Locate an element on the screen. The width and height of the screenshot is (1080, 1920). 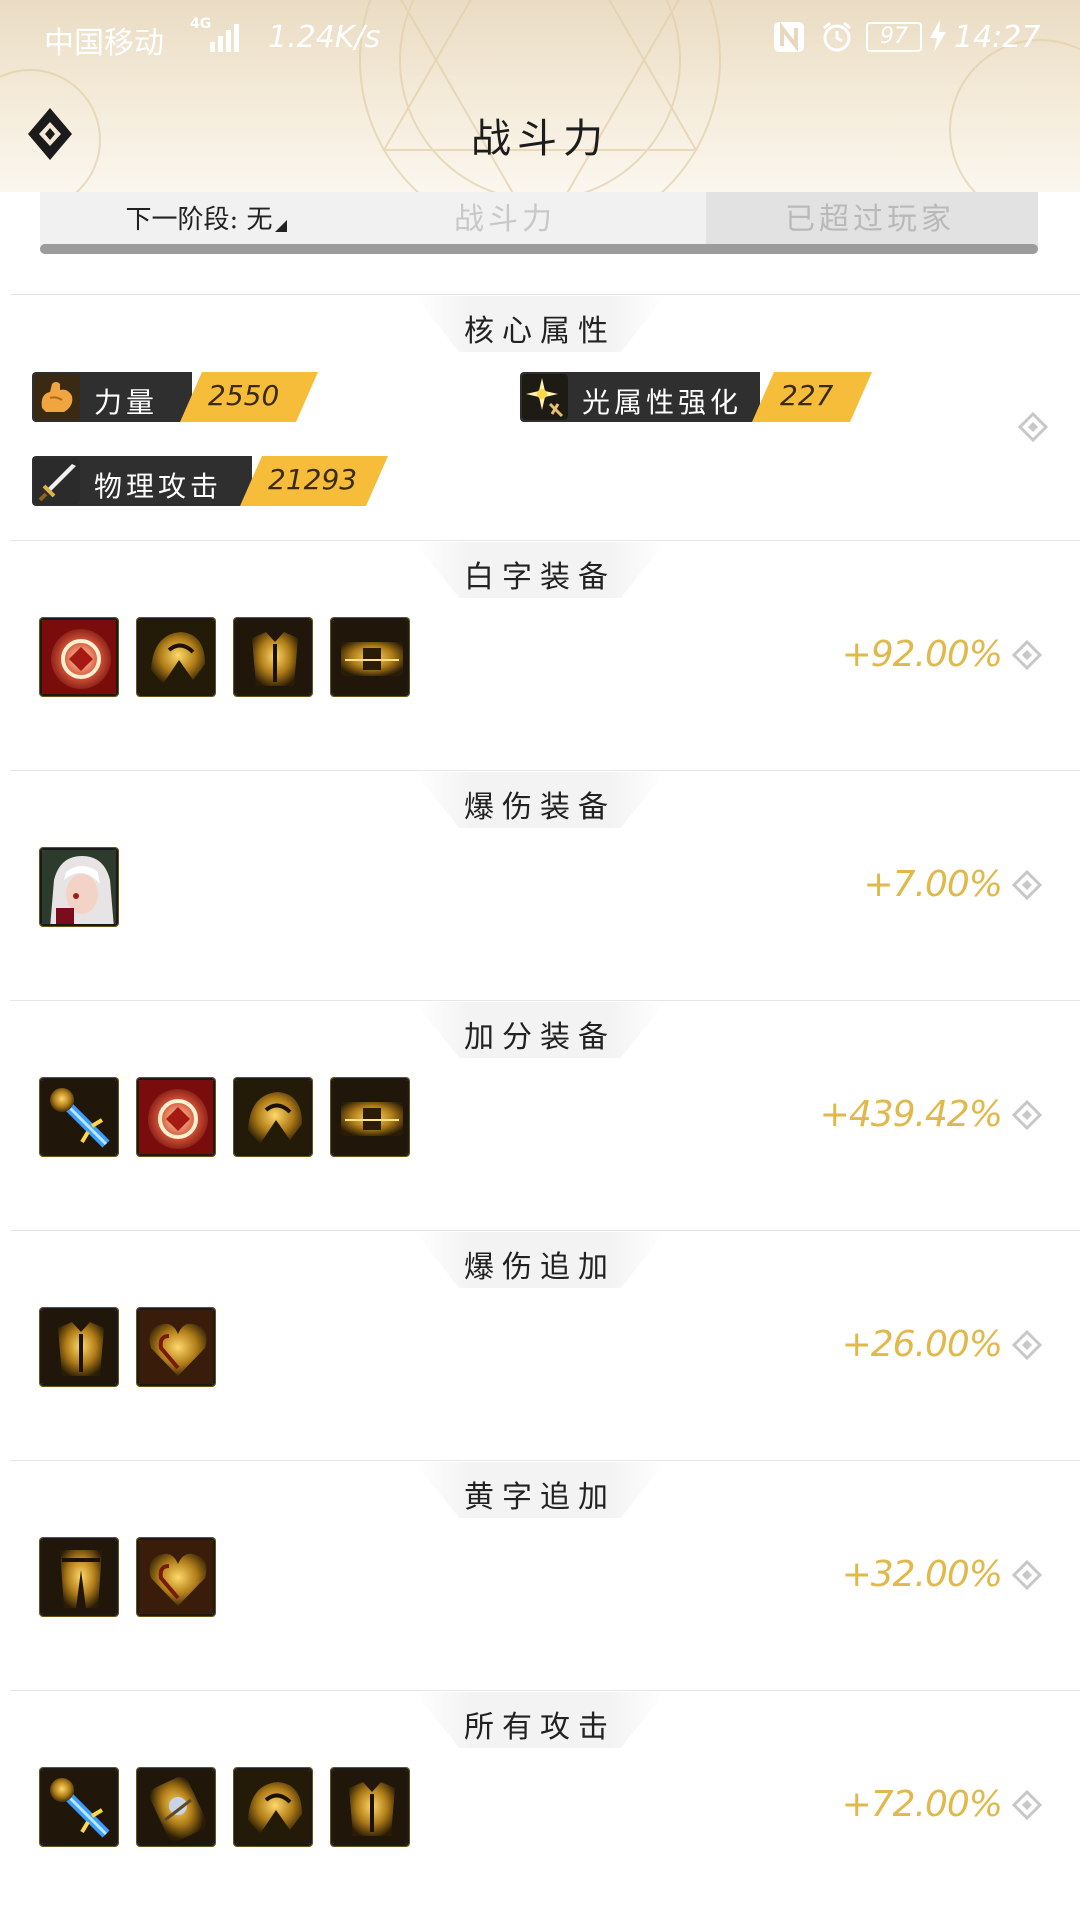
battery-level: 97 is located at coordinates (894, 36).